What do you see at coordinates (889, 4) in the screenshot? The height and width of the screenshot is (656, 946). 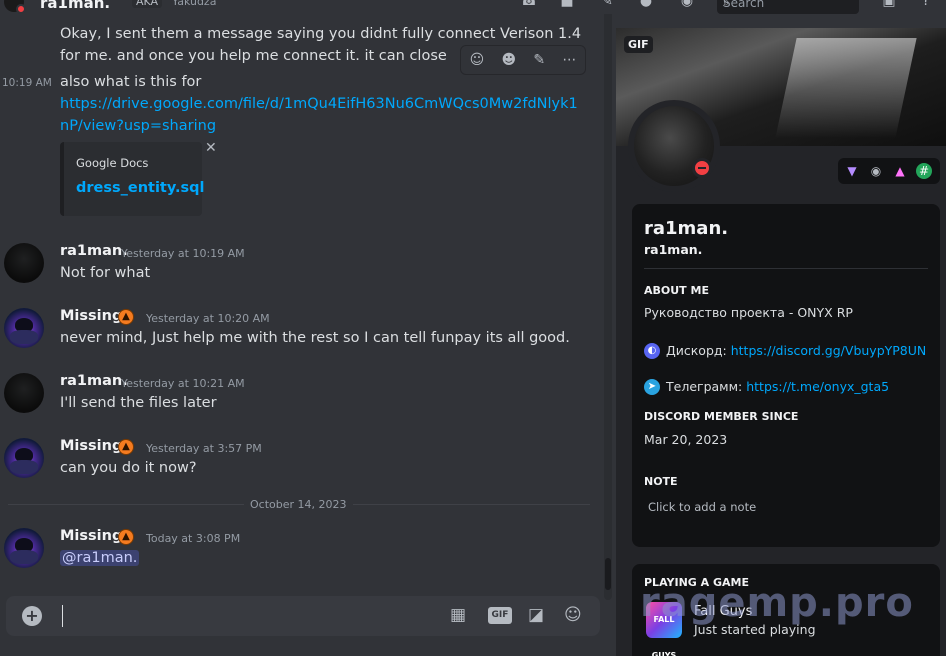 I see `inbox-icon: ▣` at bounding box center [889, 4].